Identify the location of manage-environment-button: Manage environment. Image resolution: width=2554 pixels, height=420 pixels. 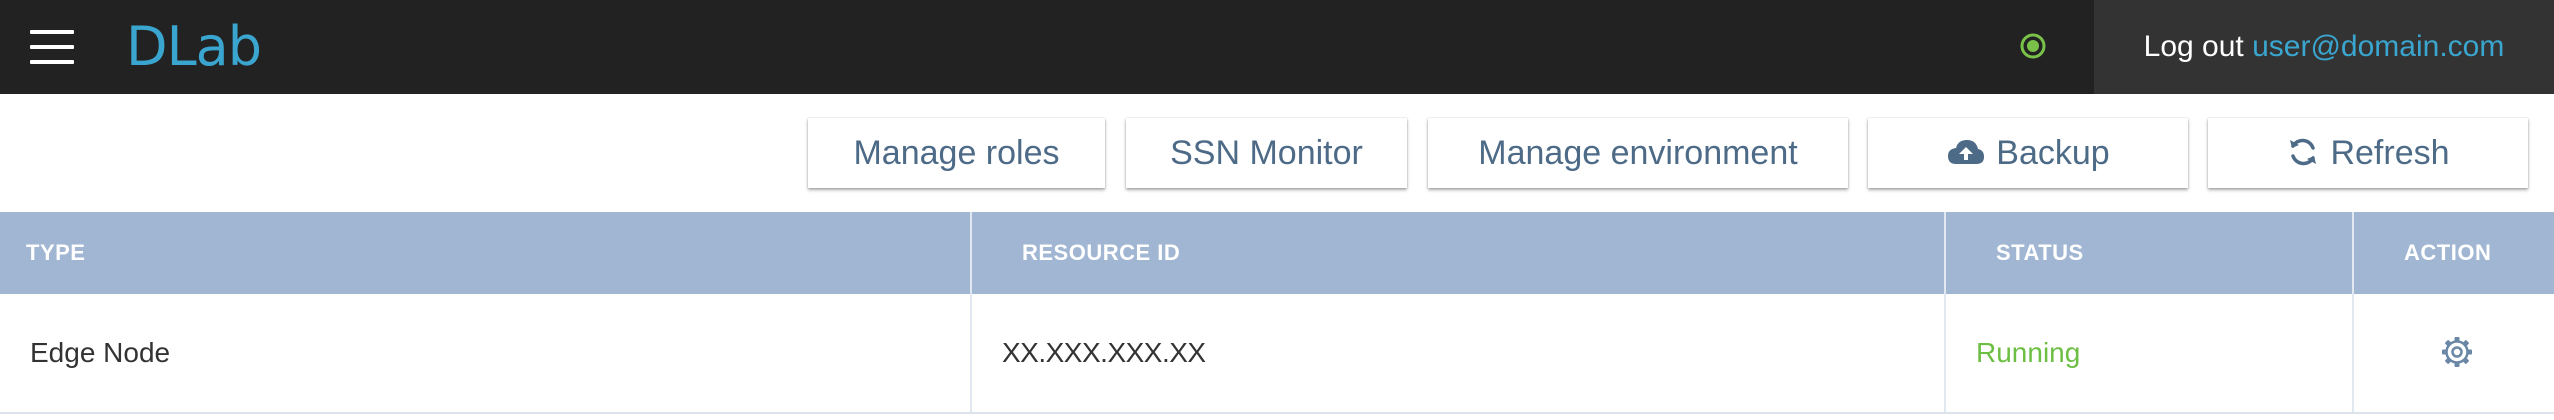
(1638, 153).